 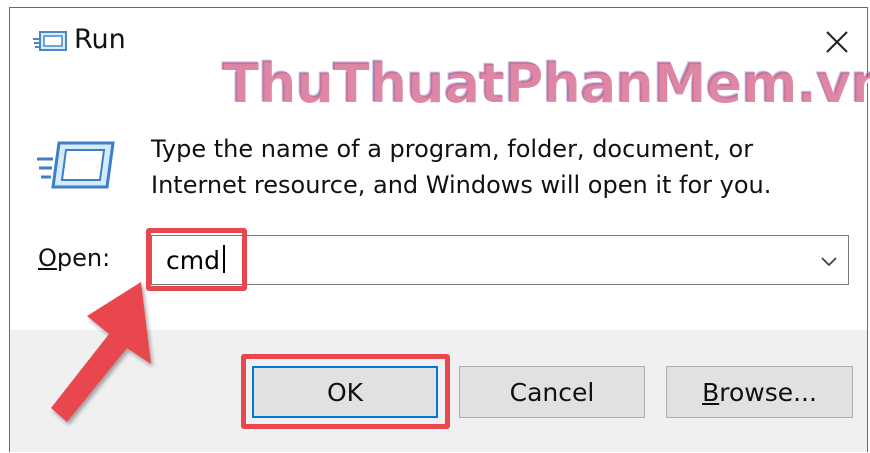 I want to click on open-label: Open:, so click(x=74, y=258).